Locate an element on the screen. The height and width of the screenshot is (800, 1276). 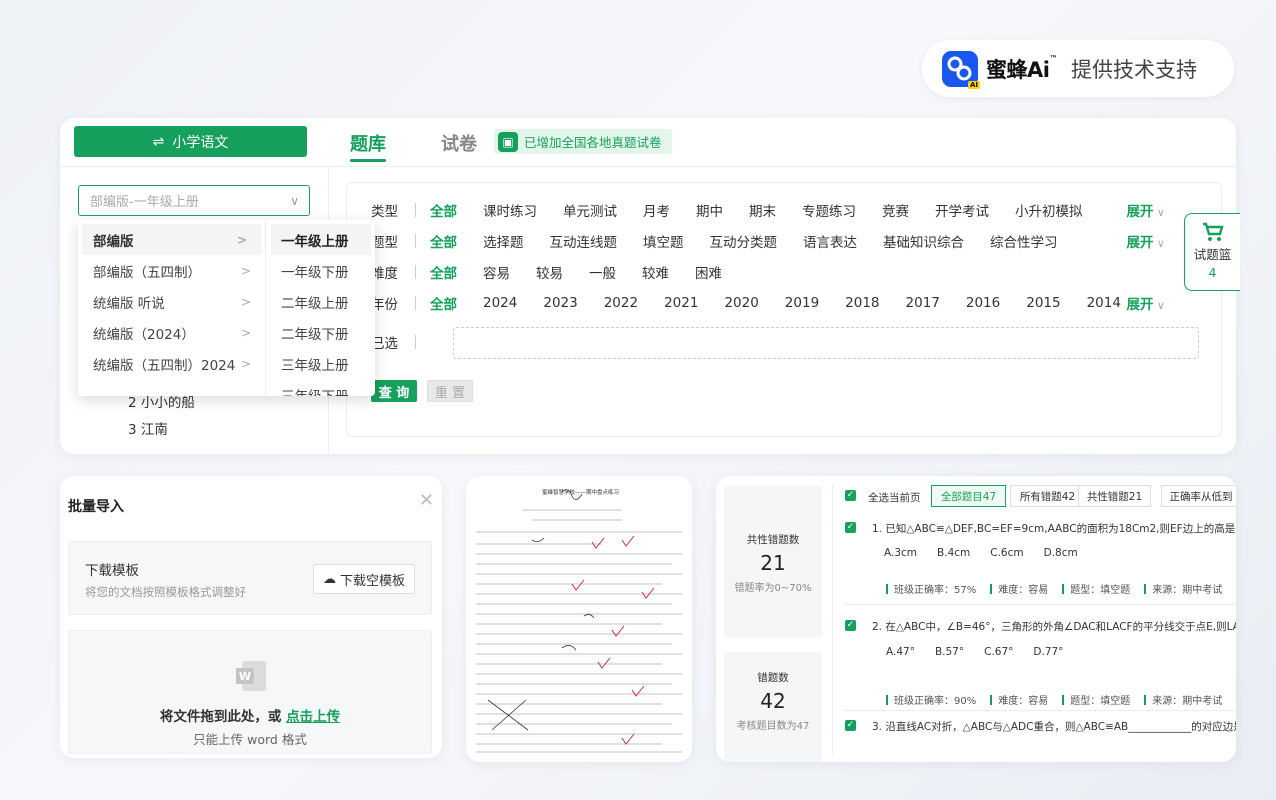
tab-all-questions: 全部题目47 is located at coordinates (968, 496).